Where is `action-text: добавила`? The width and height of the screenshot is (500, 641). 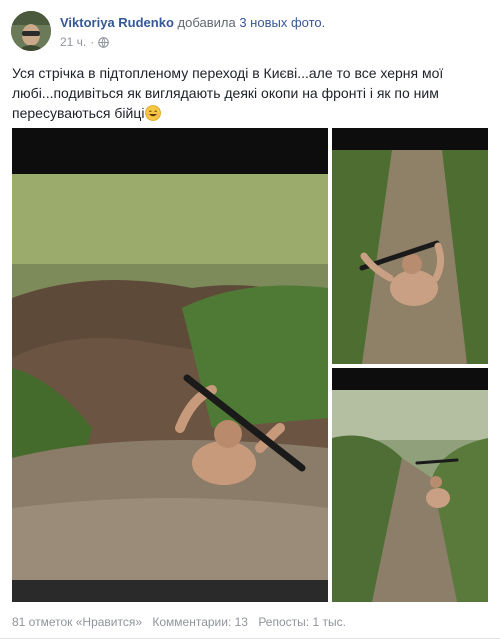
action-text: добавила is located at coordinates (206, 22).